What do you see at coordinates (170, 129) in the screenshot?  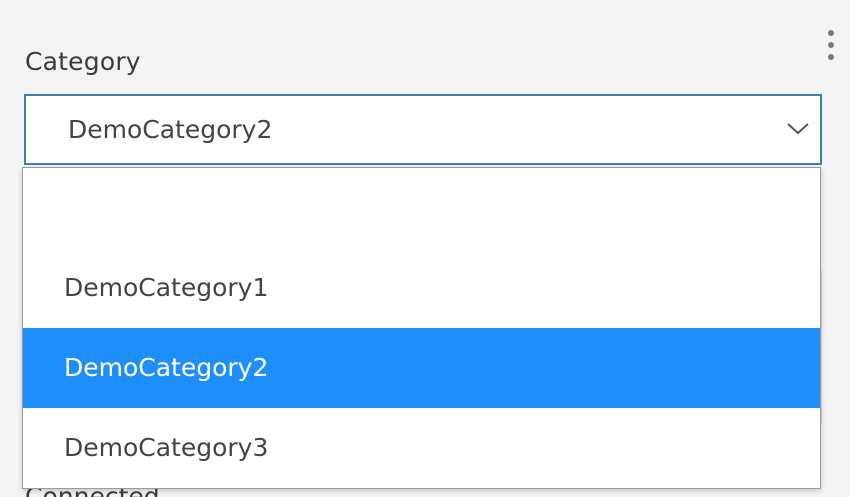 I see `category-select-value: DemoCategory2` at bounding box center [170, 129].